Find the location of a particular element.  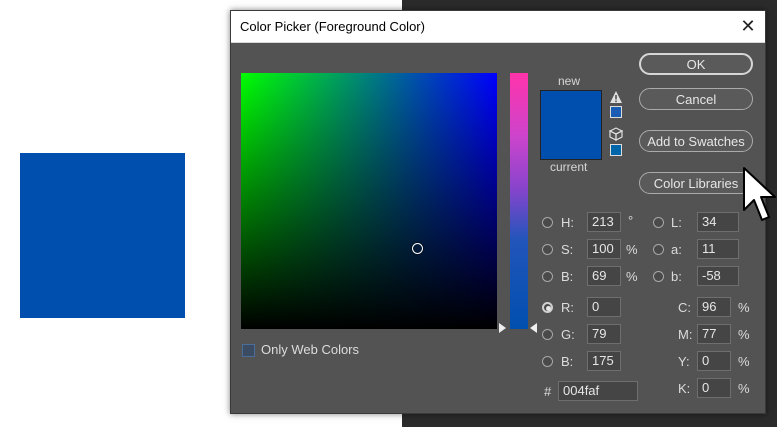

lab-a-label: a: is located at coordinates (676, 249).